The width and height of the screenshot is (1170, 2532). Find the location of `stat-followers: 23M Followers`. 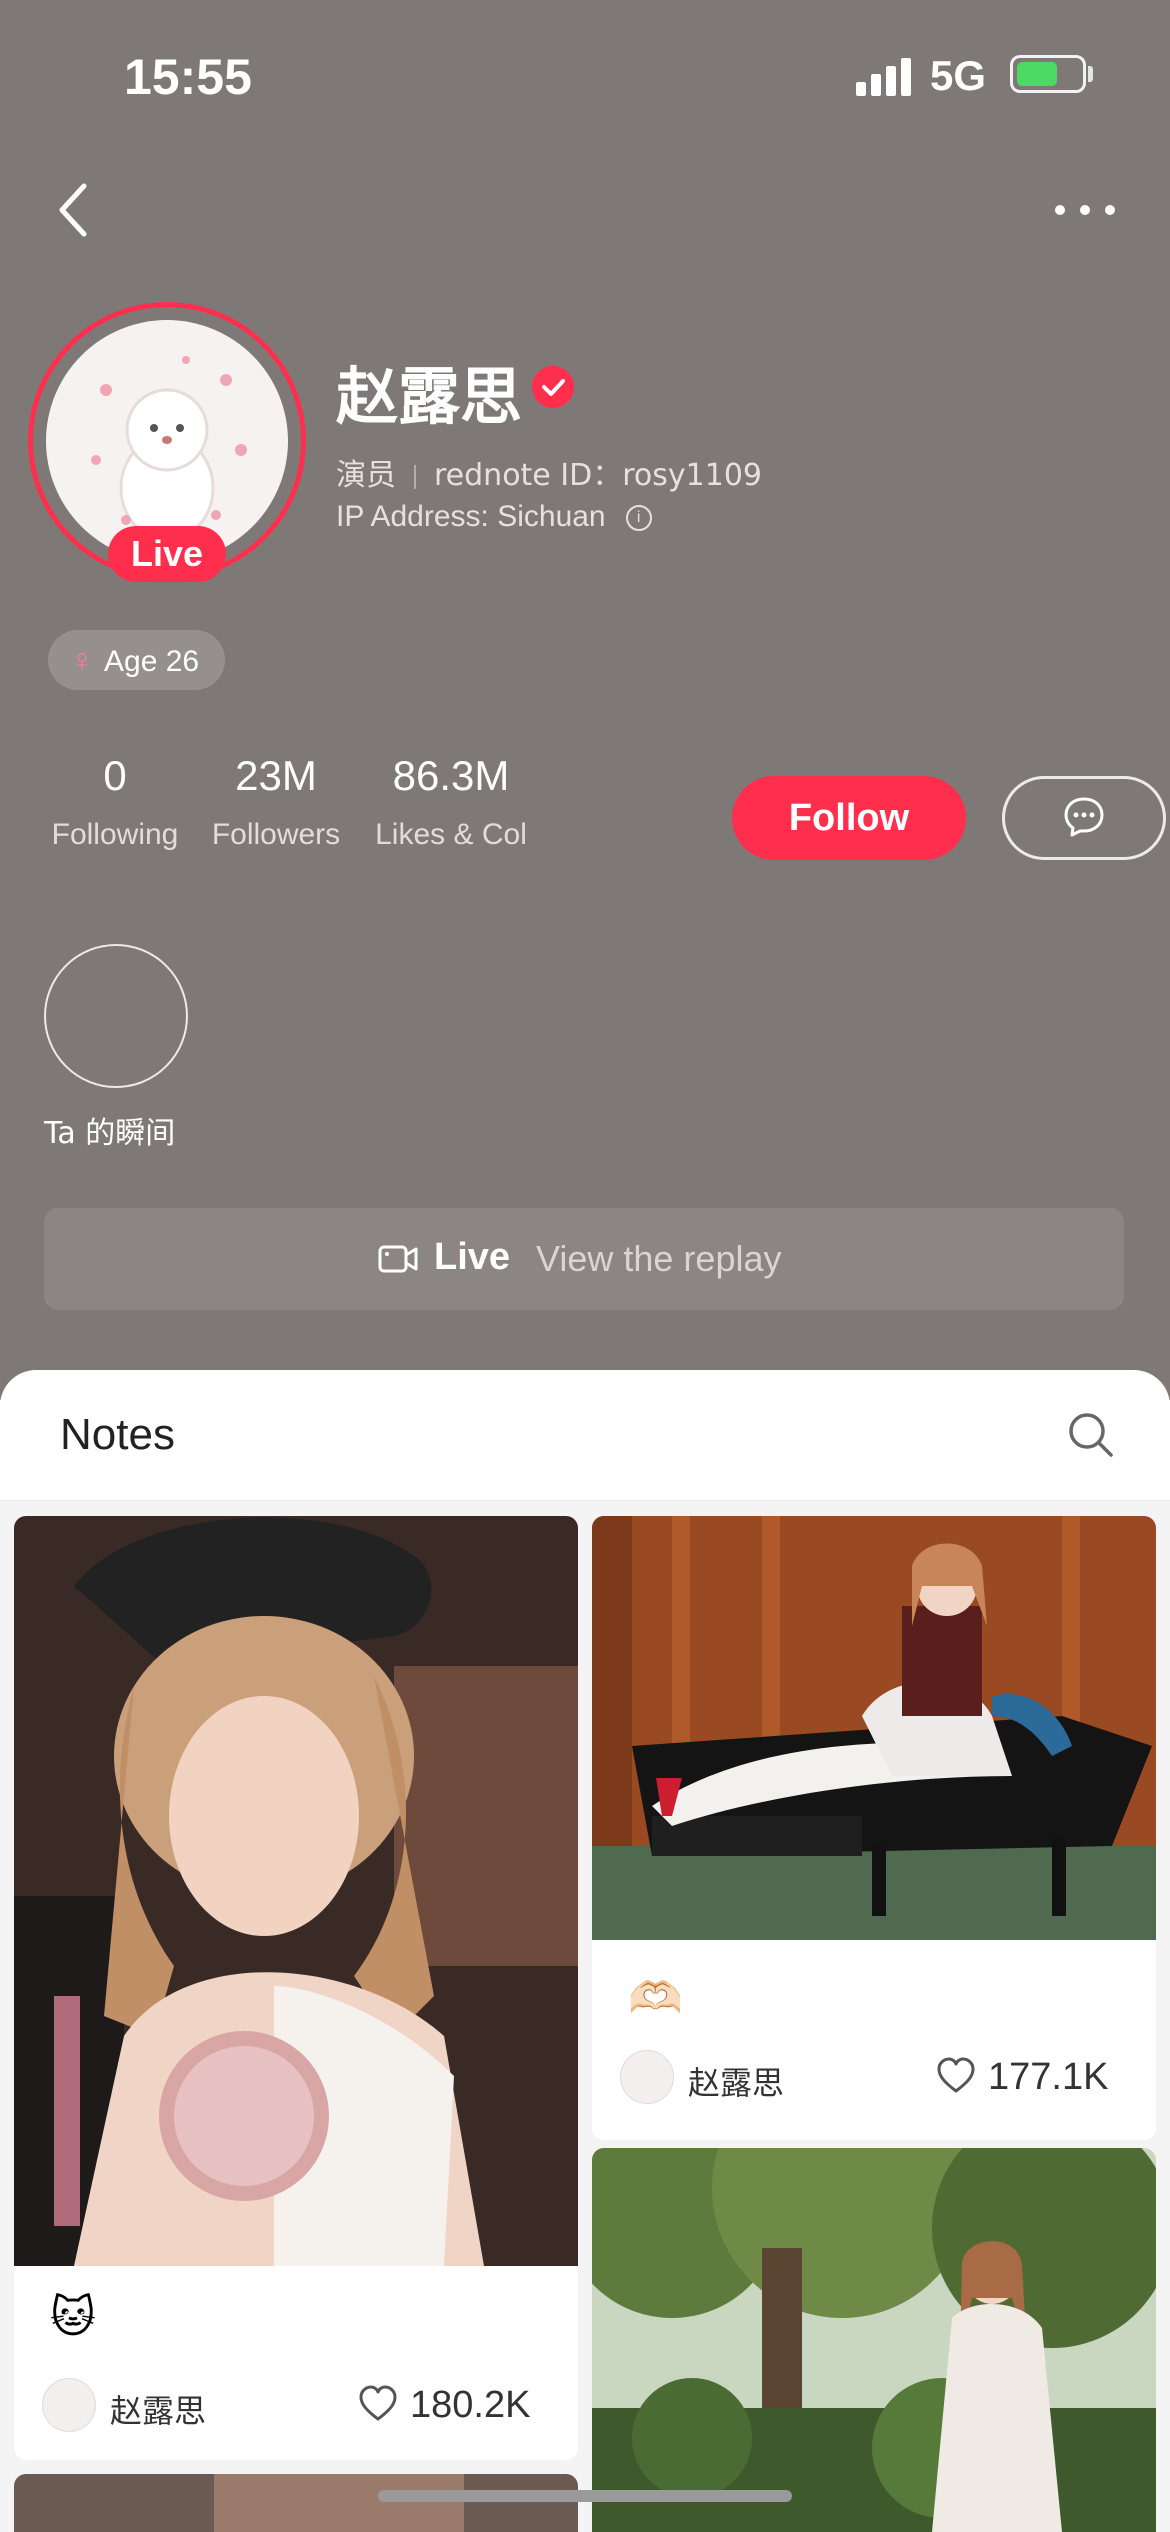

stat-followers: 23M Followers is located at coordinates (276, 802).